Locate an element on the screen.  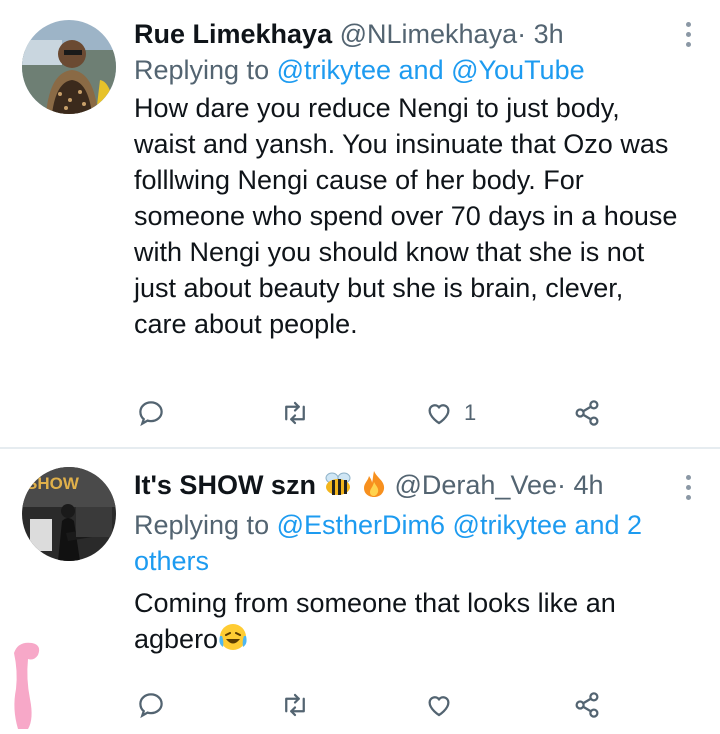
user-handle: @NLimekhaya is located at coordinates (428, 34).